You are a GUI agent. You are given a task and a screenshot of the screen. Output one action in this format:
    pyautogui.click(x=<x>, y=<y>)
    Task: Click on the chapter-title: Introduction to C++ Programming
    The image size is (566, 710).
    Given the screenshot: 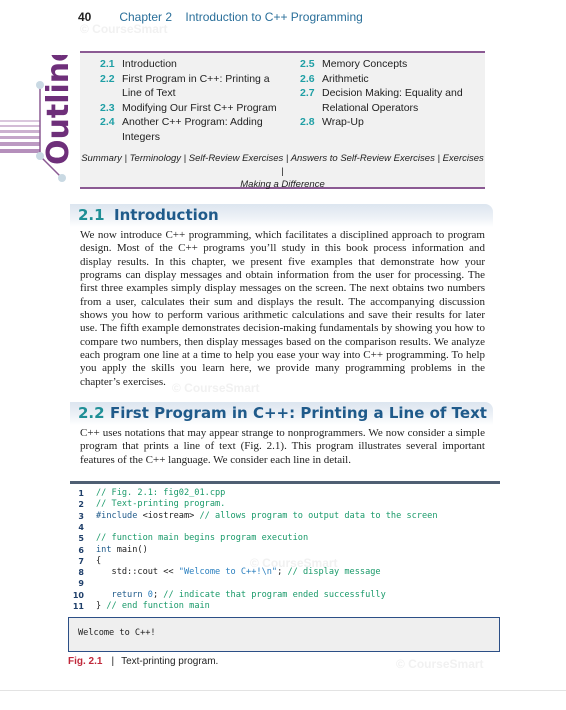 What is the action you would take?
    pyautogui.click(x=274, y=17)
    